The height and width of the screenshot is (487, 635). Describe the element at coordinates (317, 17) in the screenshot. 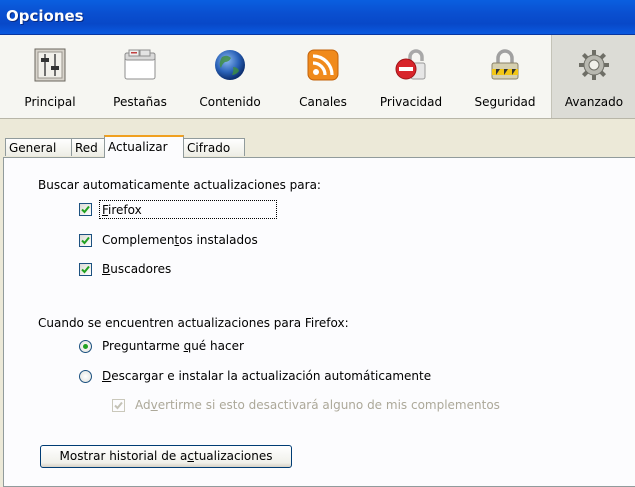

I see `title-bar: Opciones` at that location.